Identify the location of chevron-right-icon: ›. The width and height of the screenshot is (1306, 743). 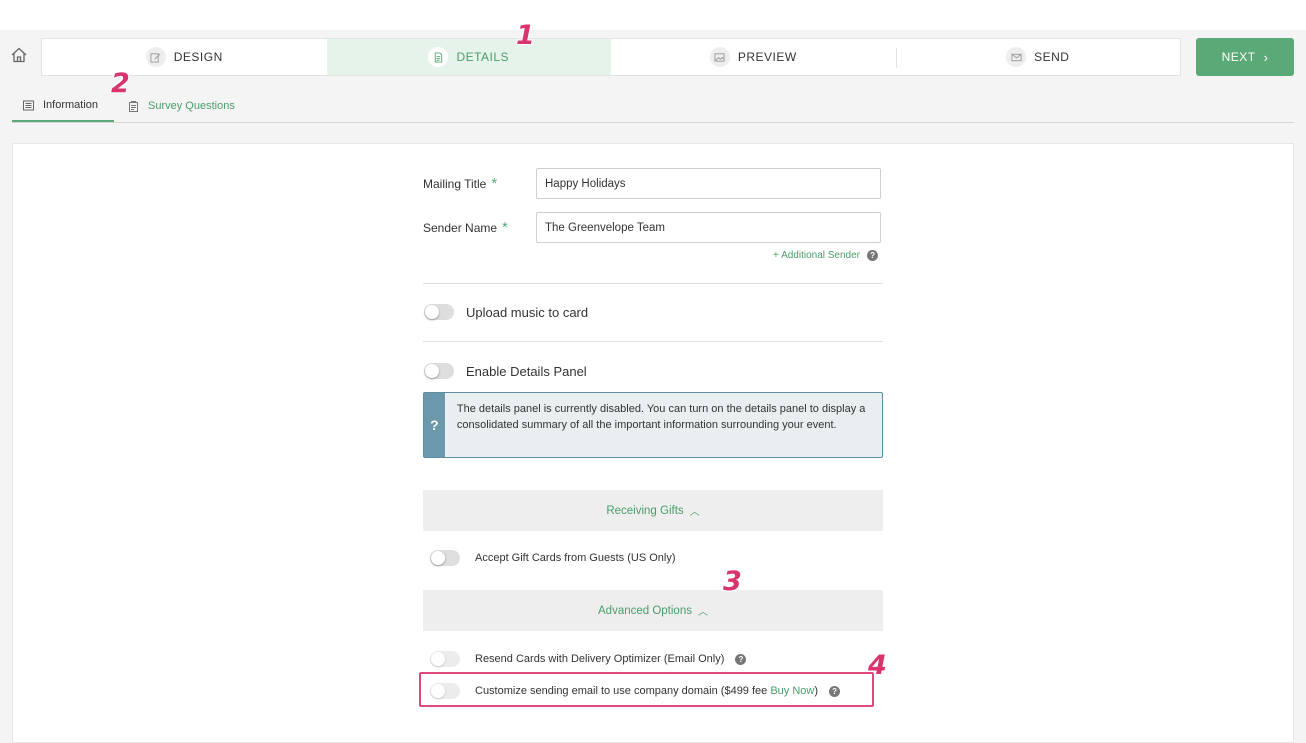
(1266, 57).